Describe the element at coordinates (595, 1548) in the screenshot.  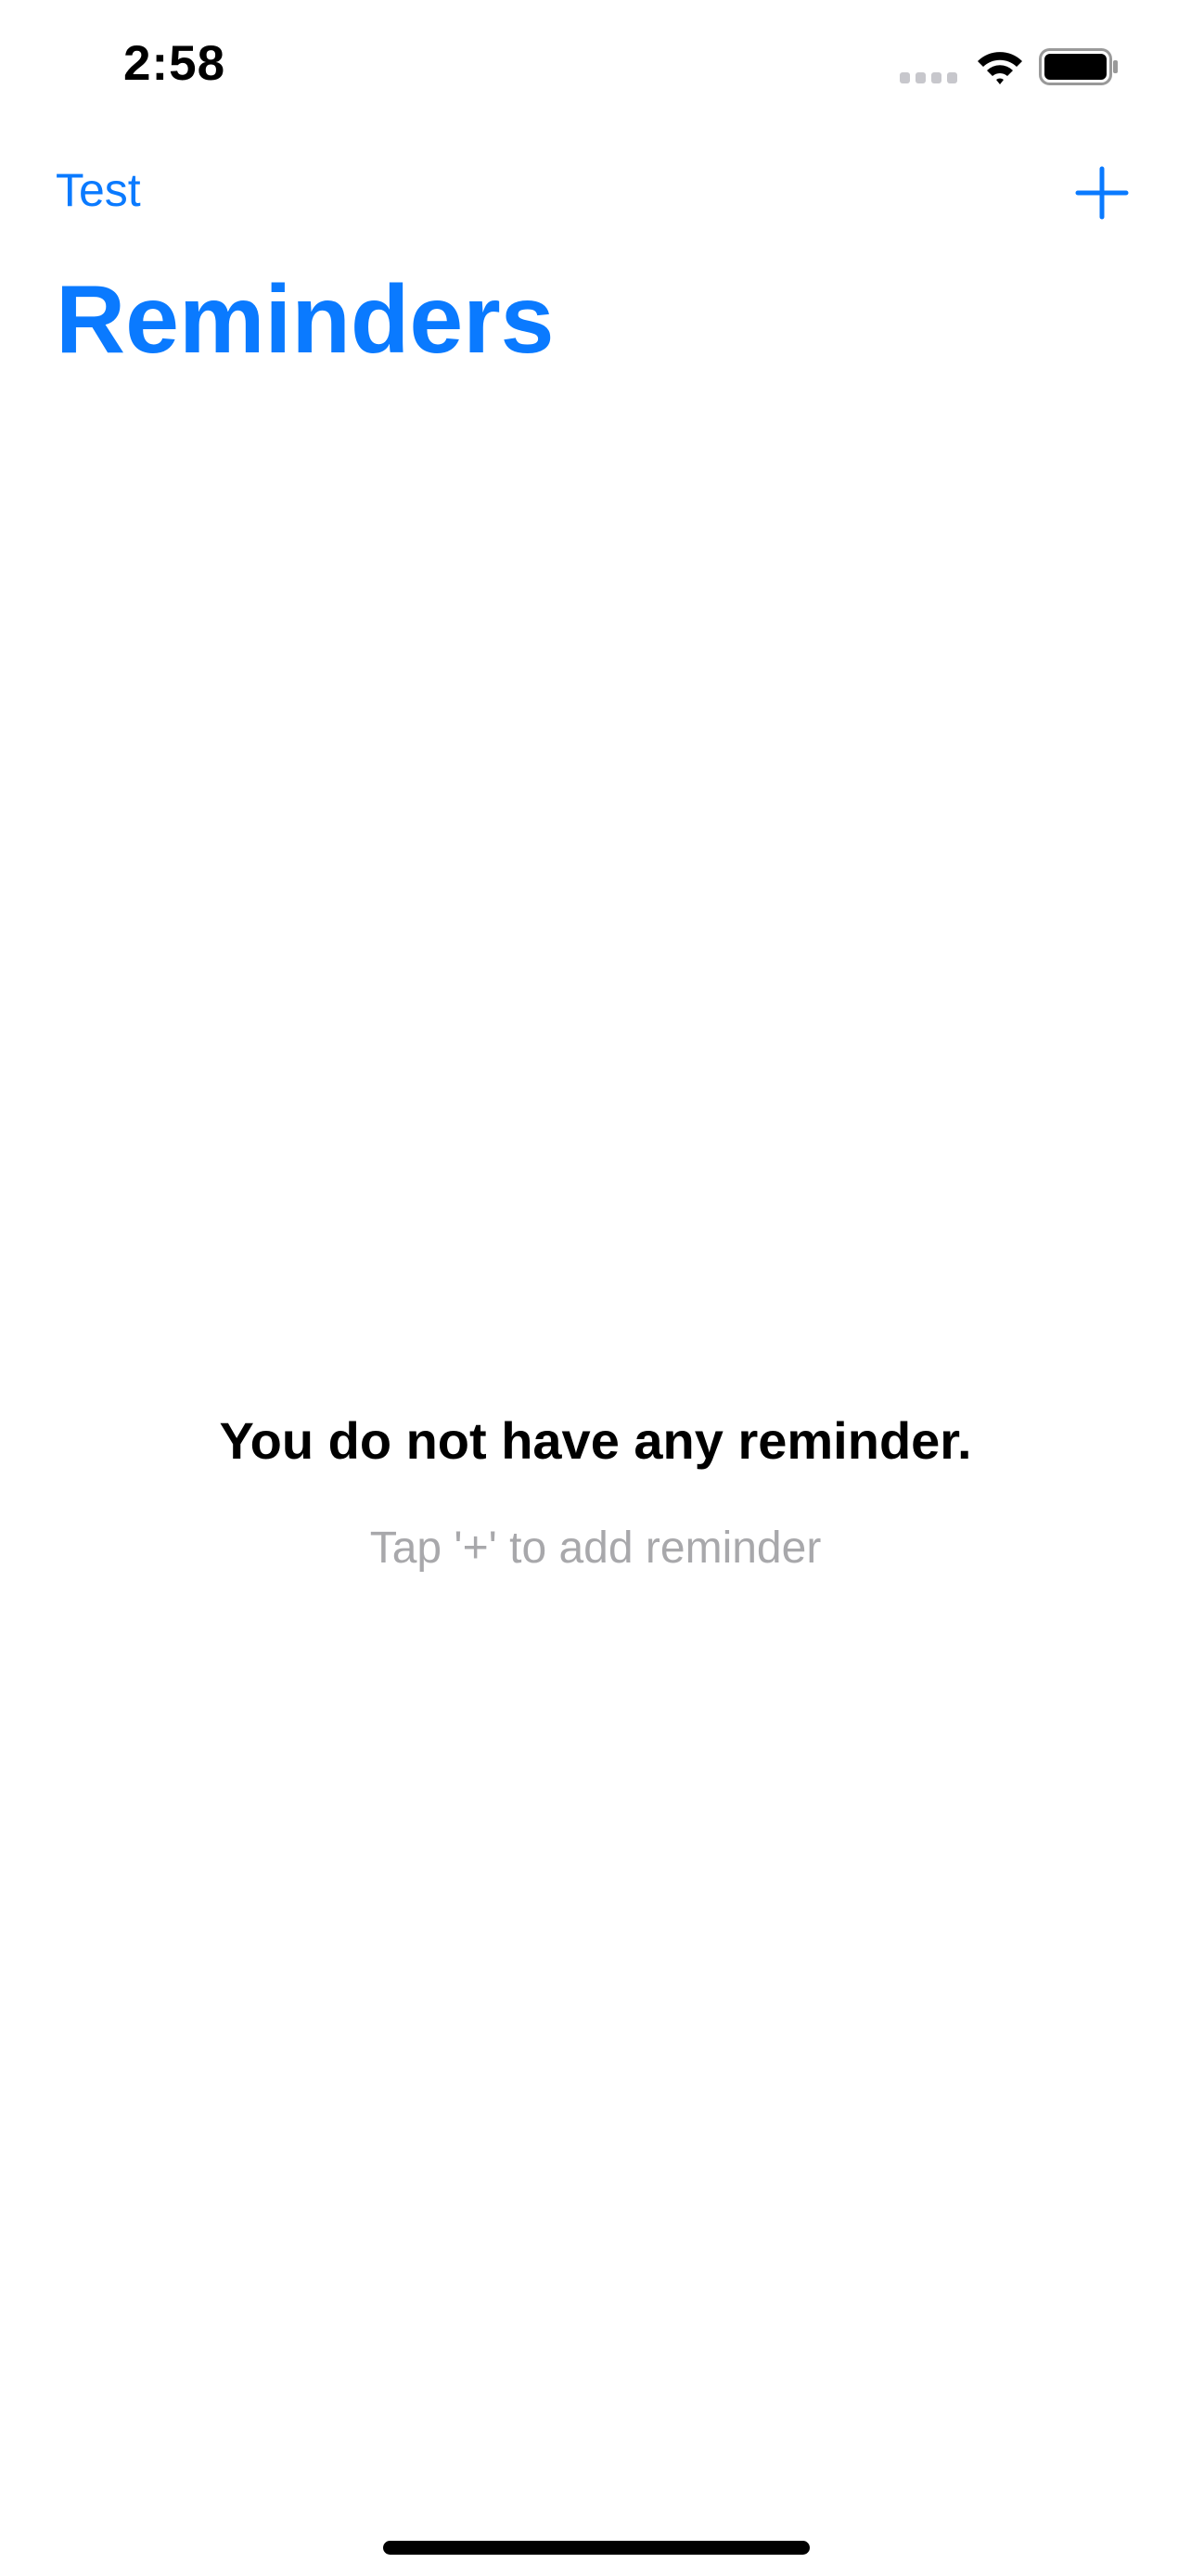
I see `empty-state-subtitle: Tap '+' to add reminder` at that location.